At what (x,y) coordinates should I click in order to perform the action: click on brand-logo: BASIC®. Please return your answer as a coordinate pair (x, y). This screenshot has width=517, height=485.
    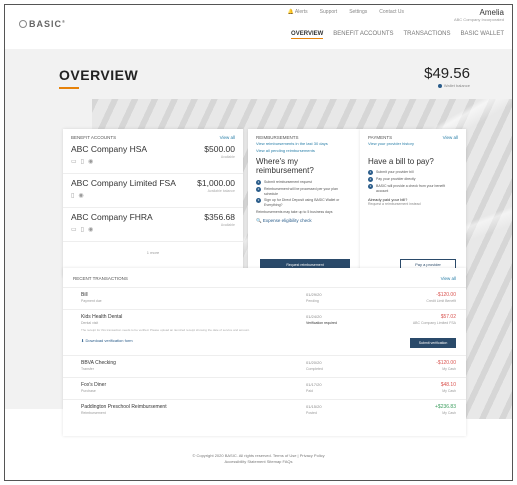
    Looking at the image, I should click on (42, 24).